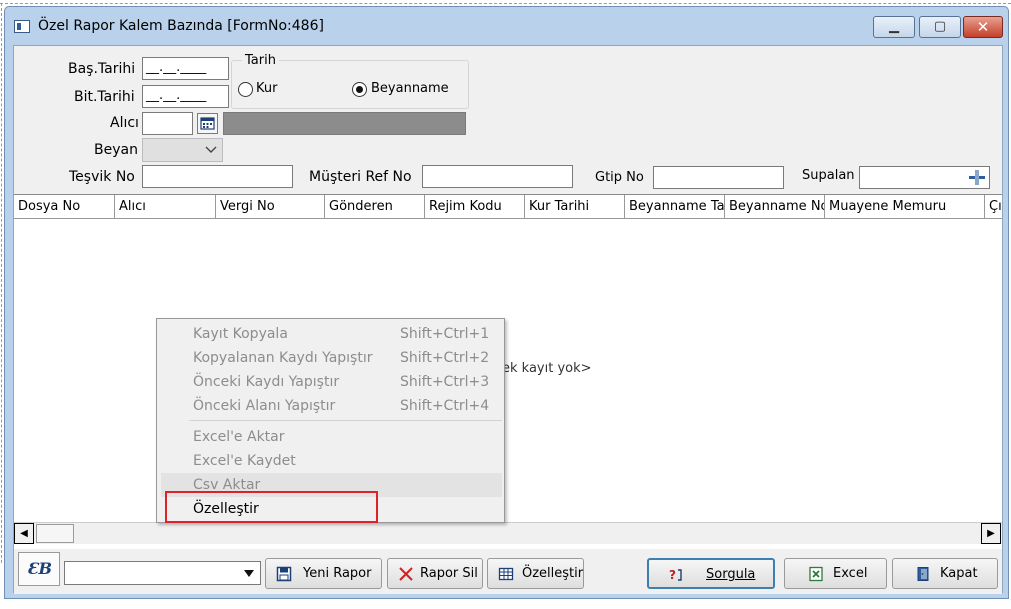 The height and width of the screenshot is (609, 1011). Describe the element at coordinates (993, 206) in the screenshot. I see `column-header: Çık` at that location.